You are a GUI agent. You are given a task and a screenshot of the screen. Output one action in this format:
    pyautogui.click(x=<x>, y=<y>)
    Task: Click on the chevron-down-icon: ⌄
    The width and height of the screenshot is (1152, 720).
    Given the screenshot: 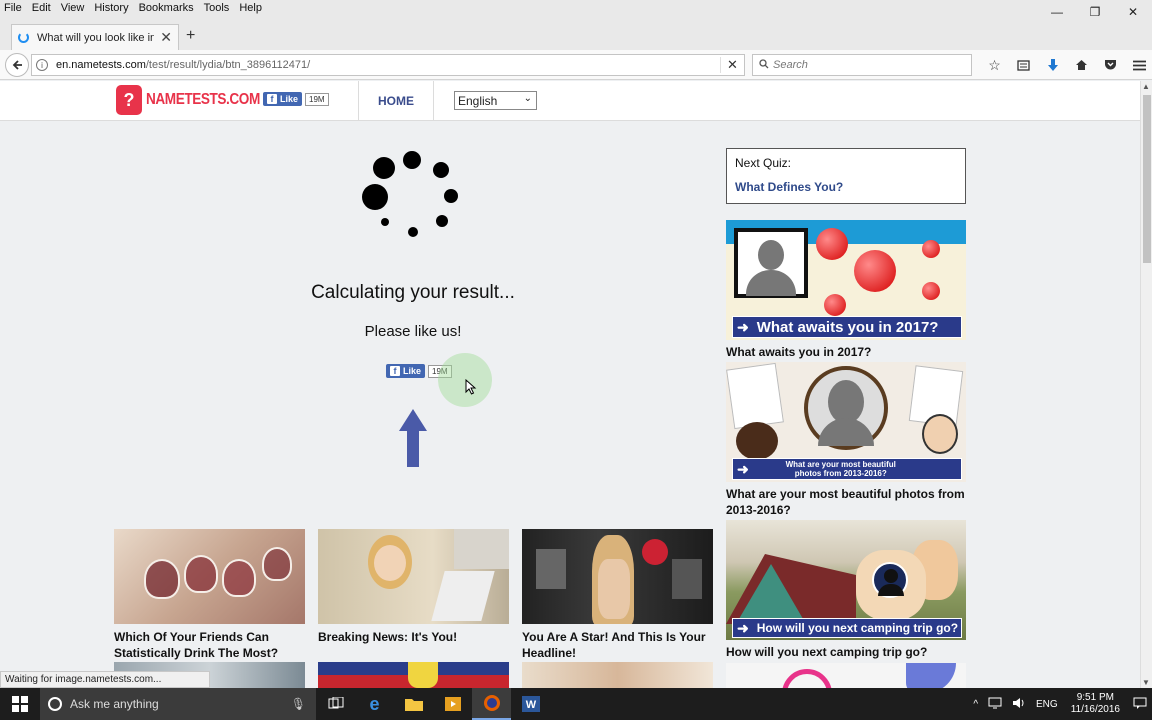 What is the action you would take?
    pyautogui.click(x=527, y=98)
    